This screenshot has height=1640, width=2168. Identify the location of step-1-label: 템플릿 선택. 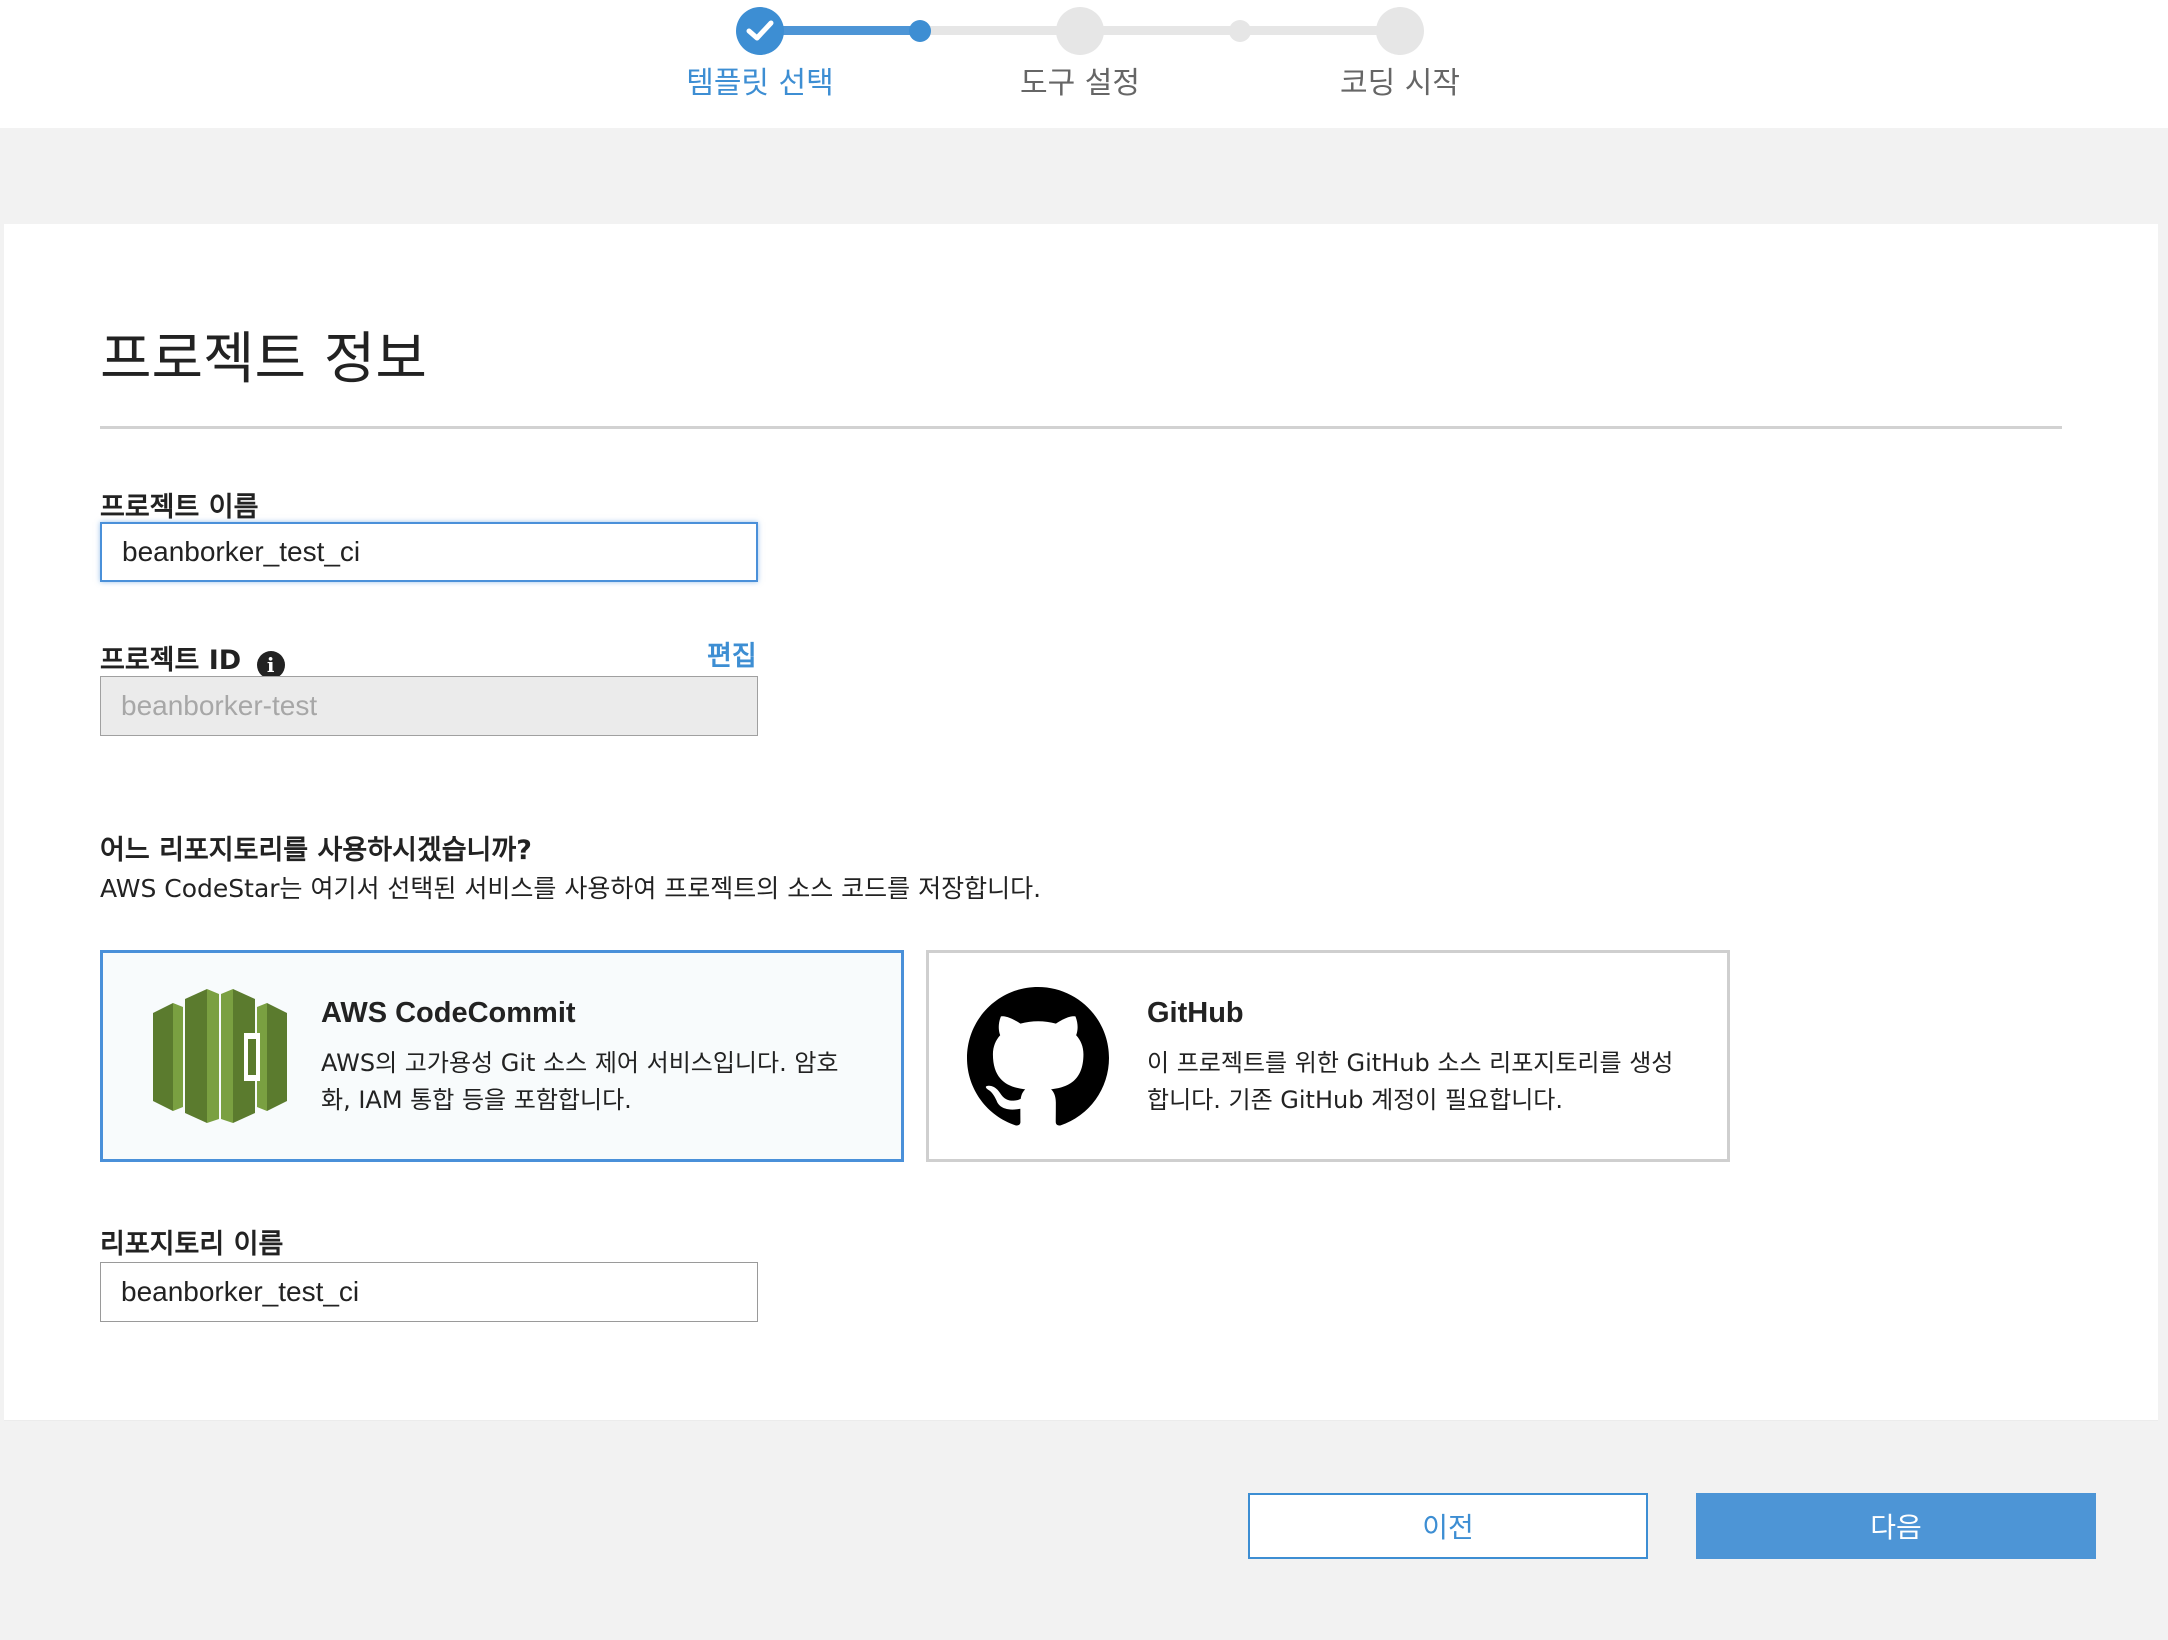
(760, 83).